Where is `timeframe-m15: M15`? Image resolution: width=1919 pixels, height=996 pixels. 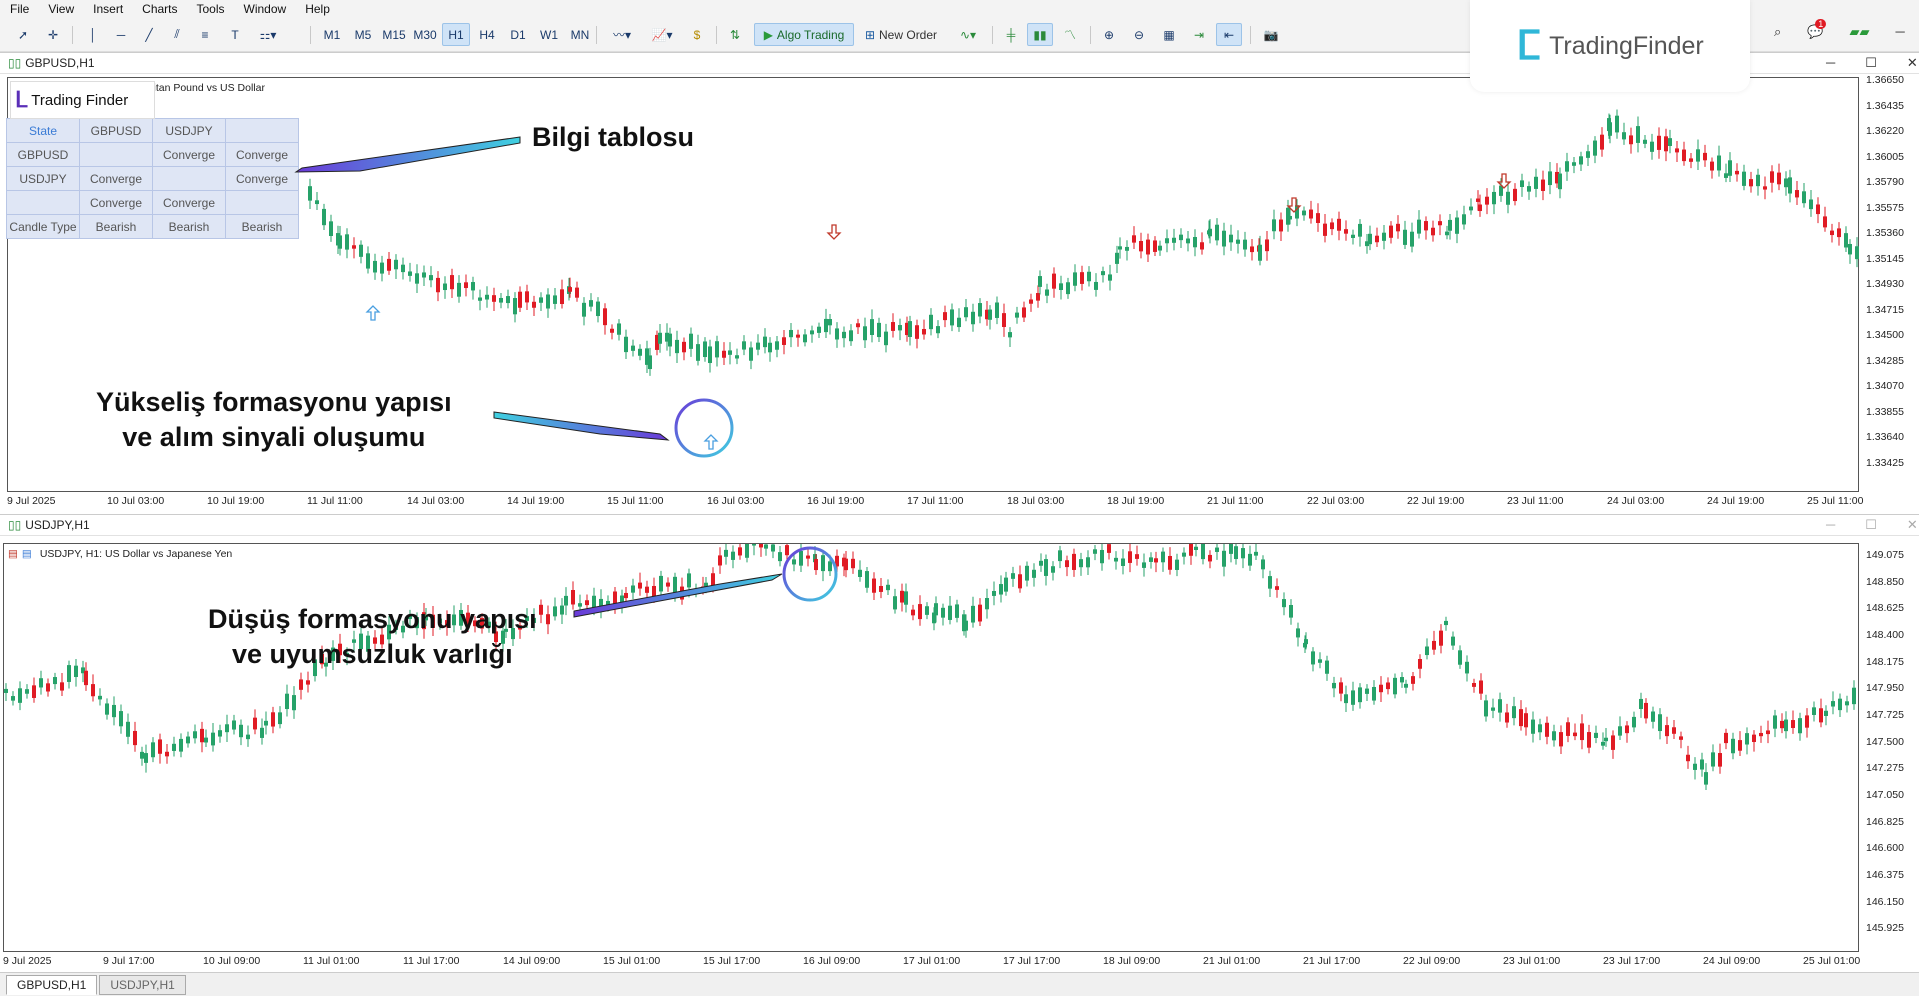
timeframe-m15: M15 is located at coordinates (394, 34).